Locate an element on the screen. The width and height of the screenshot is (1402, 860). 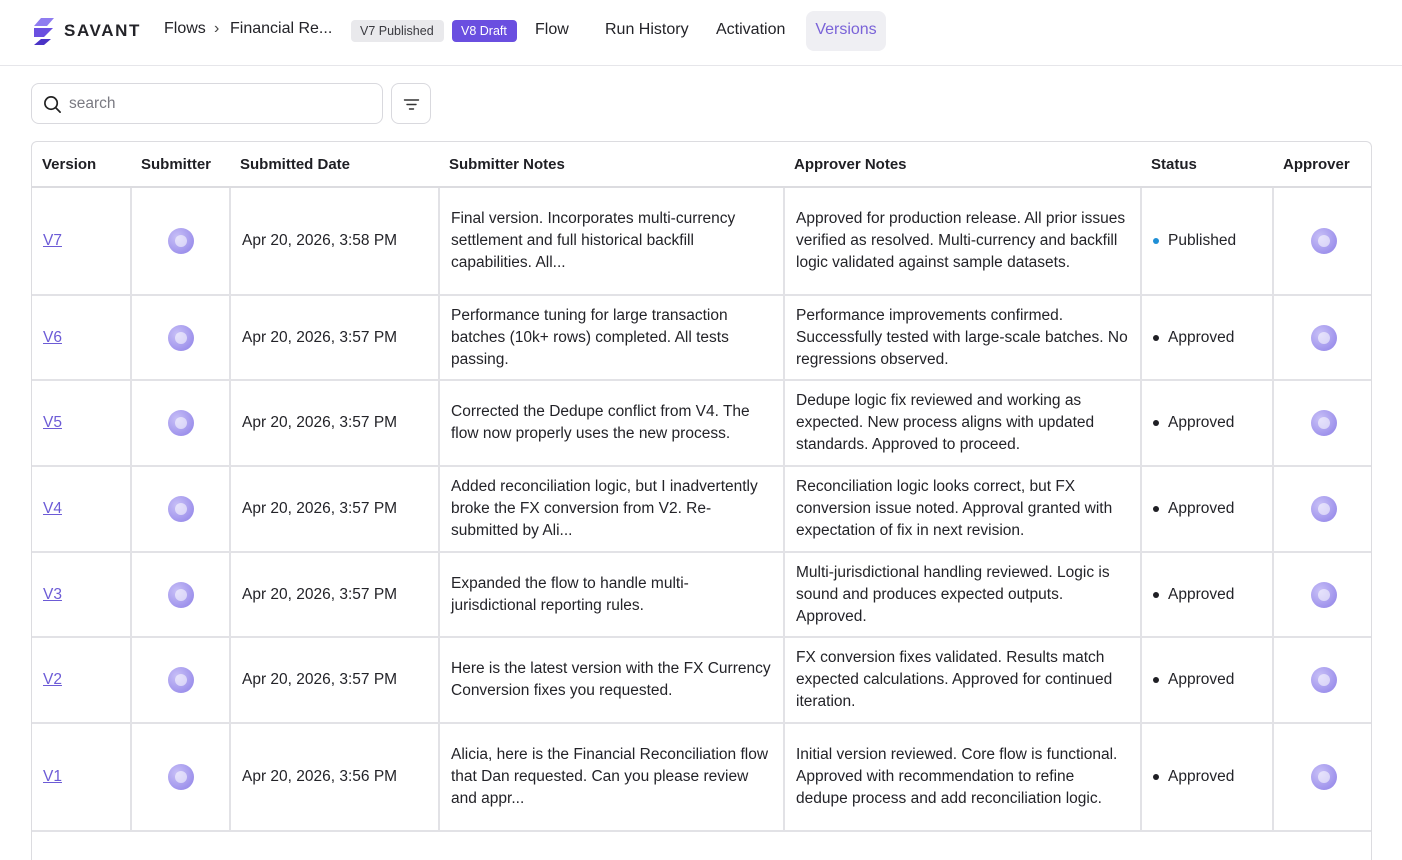
brand-logo: SAVANT is located at coordinates (86, 31).